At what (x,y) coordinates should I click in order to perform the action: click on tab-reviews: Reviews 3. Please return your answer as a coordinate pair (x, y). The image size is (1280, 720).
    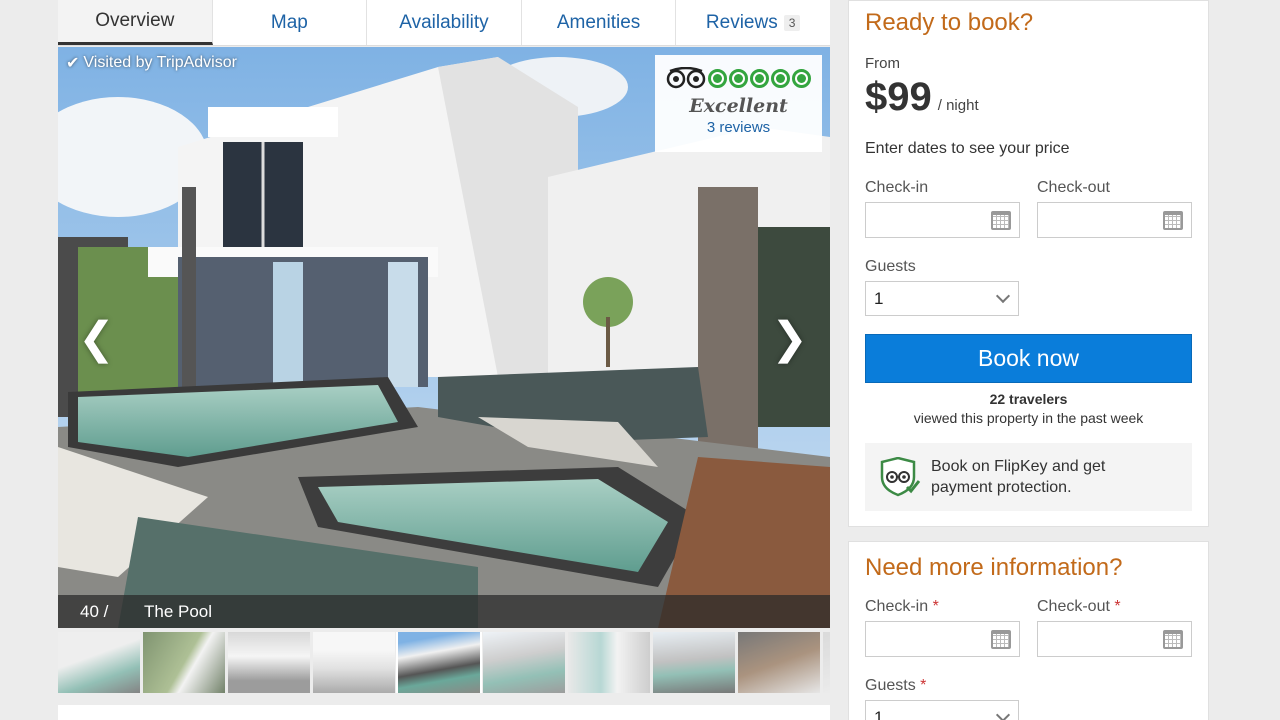
    Looking at the image, I should click on (753, 22).